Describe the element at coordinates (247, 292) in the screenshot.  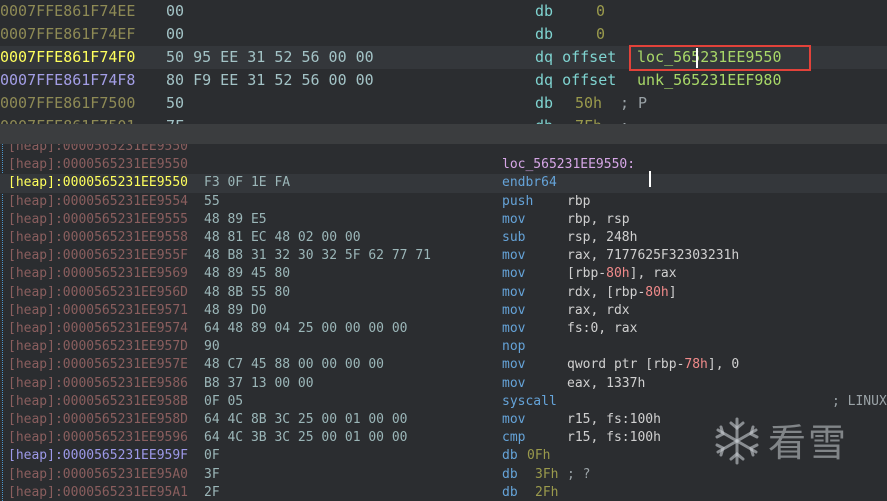
I see `row-bytes: 48 8B 55 80` at that location.